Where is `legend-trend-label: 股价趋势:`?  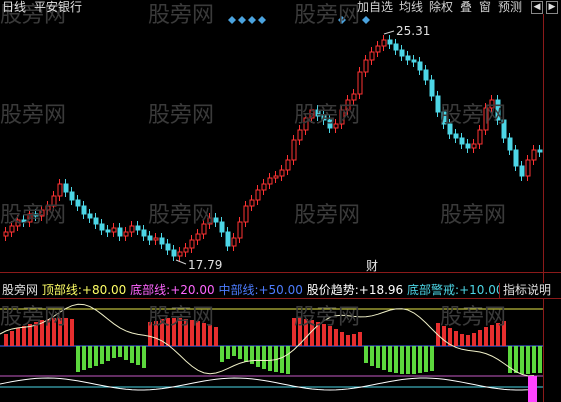
legend-trend-label: 股价趋势: is located at coordinates (332, 290).